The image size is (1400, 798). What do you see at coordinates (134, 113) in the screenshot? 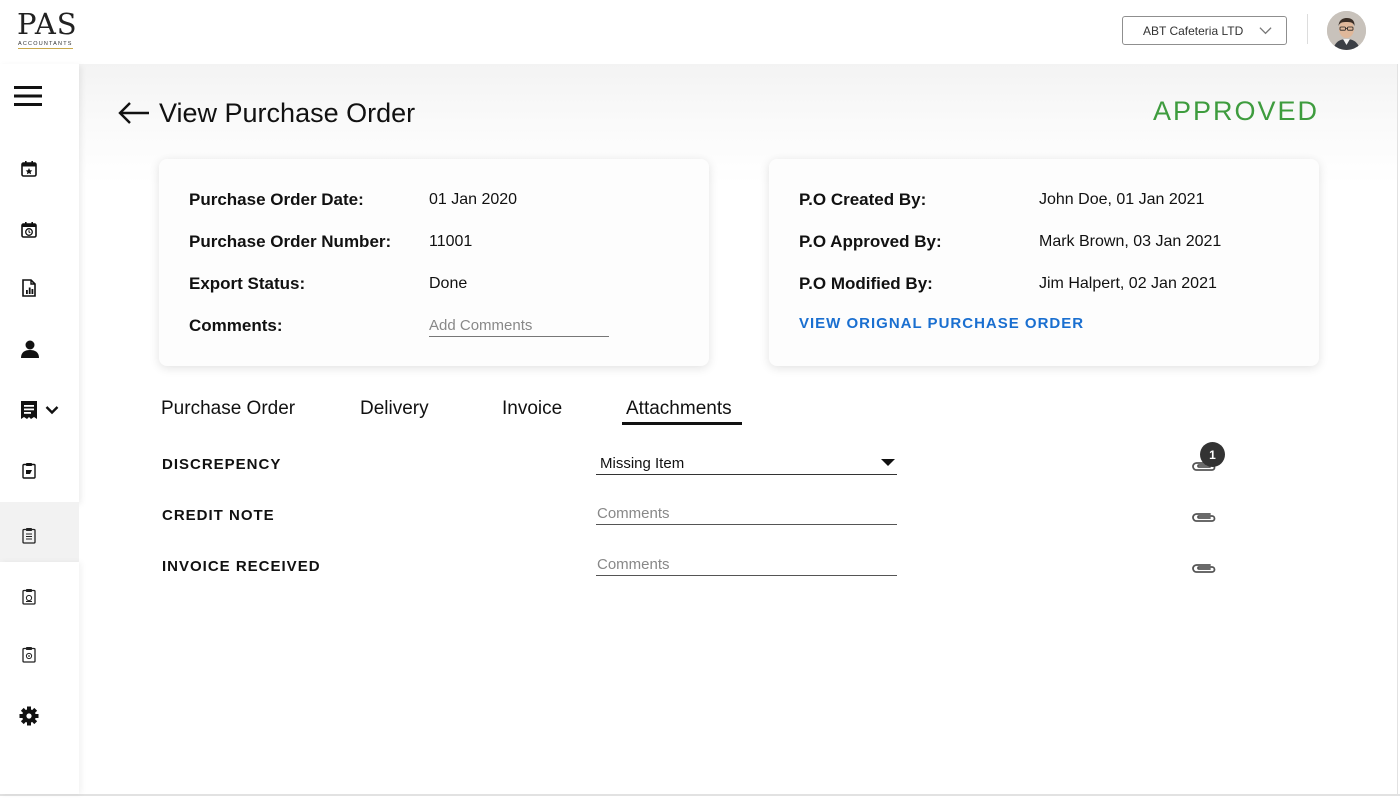
I see `back-arrow-icon` at bounding box center [134, 113].